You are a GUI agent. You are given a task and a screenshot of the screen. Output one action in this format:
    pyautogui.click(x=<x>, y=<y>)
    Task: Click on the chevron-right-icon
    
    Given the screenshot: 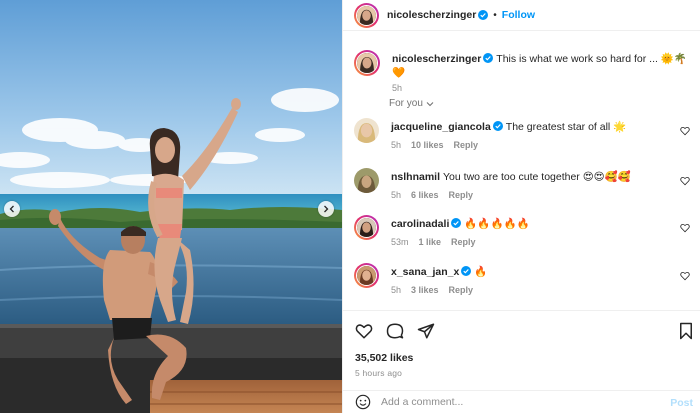 What is the action you would take?
    pyautogui.click(x=326, y=209)
    